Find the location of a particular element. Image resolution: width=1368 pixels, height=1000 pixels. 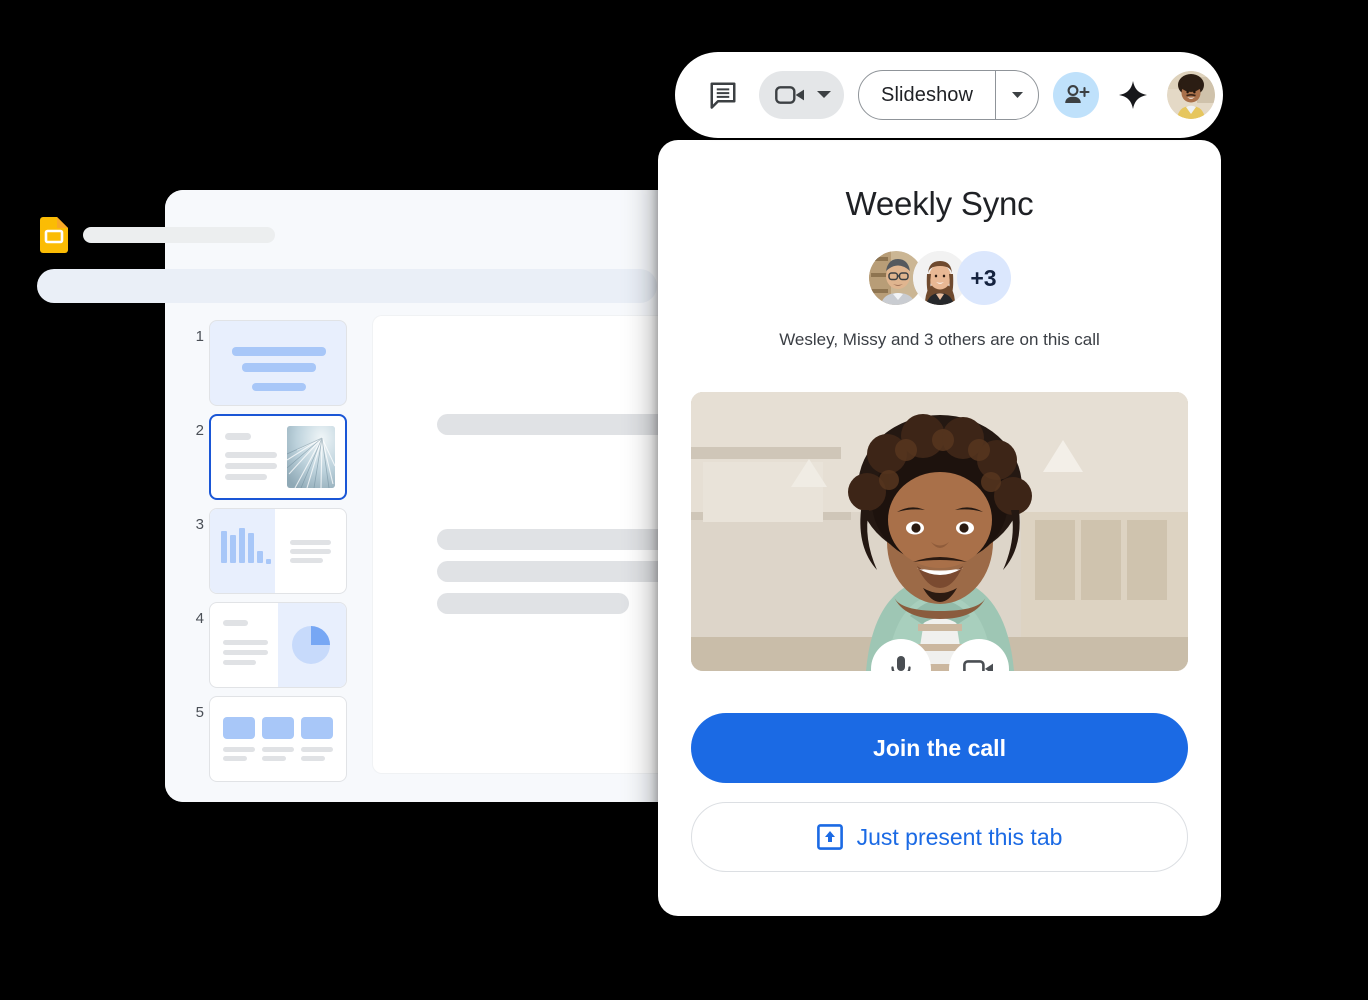

user-avatar is located at coordinates (1191, 95).